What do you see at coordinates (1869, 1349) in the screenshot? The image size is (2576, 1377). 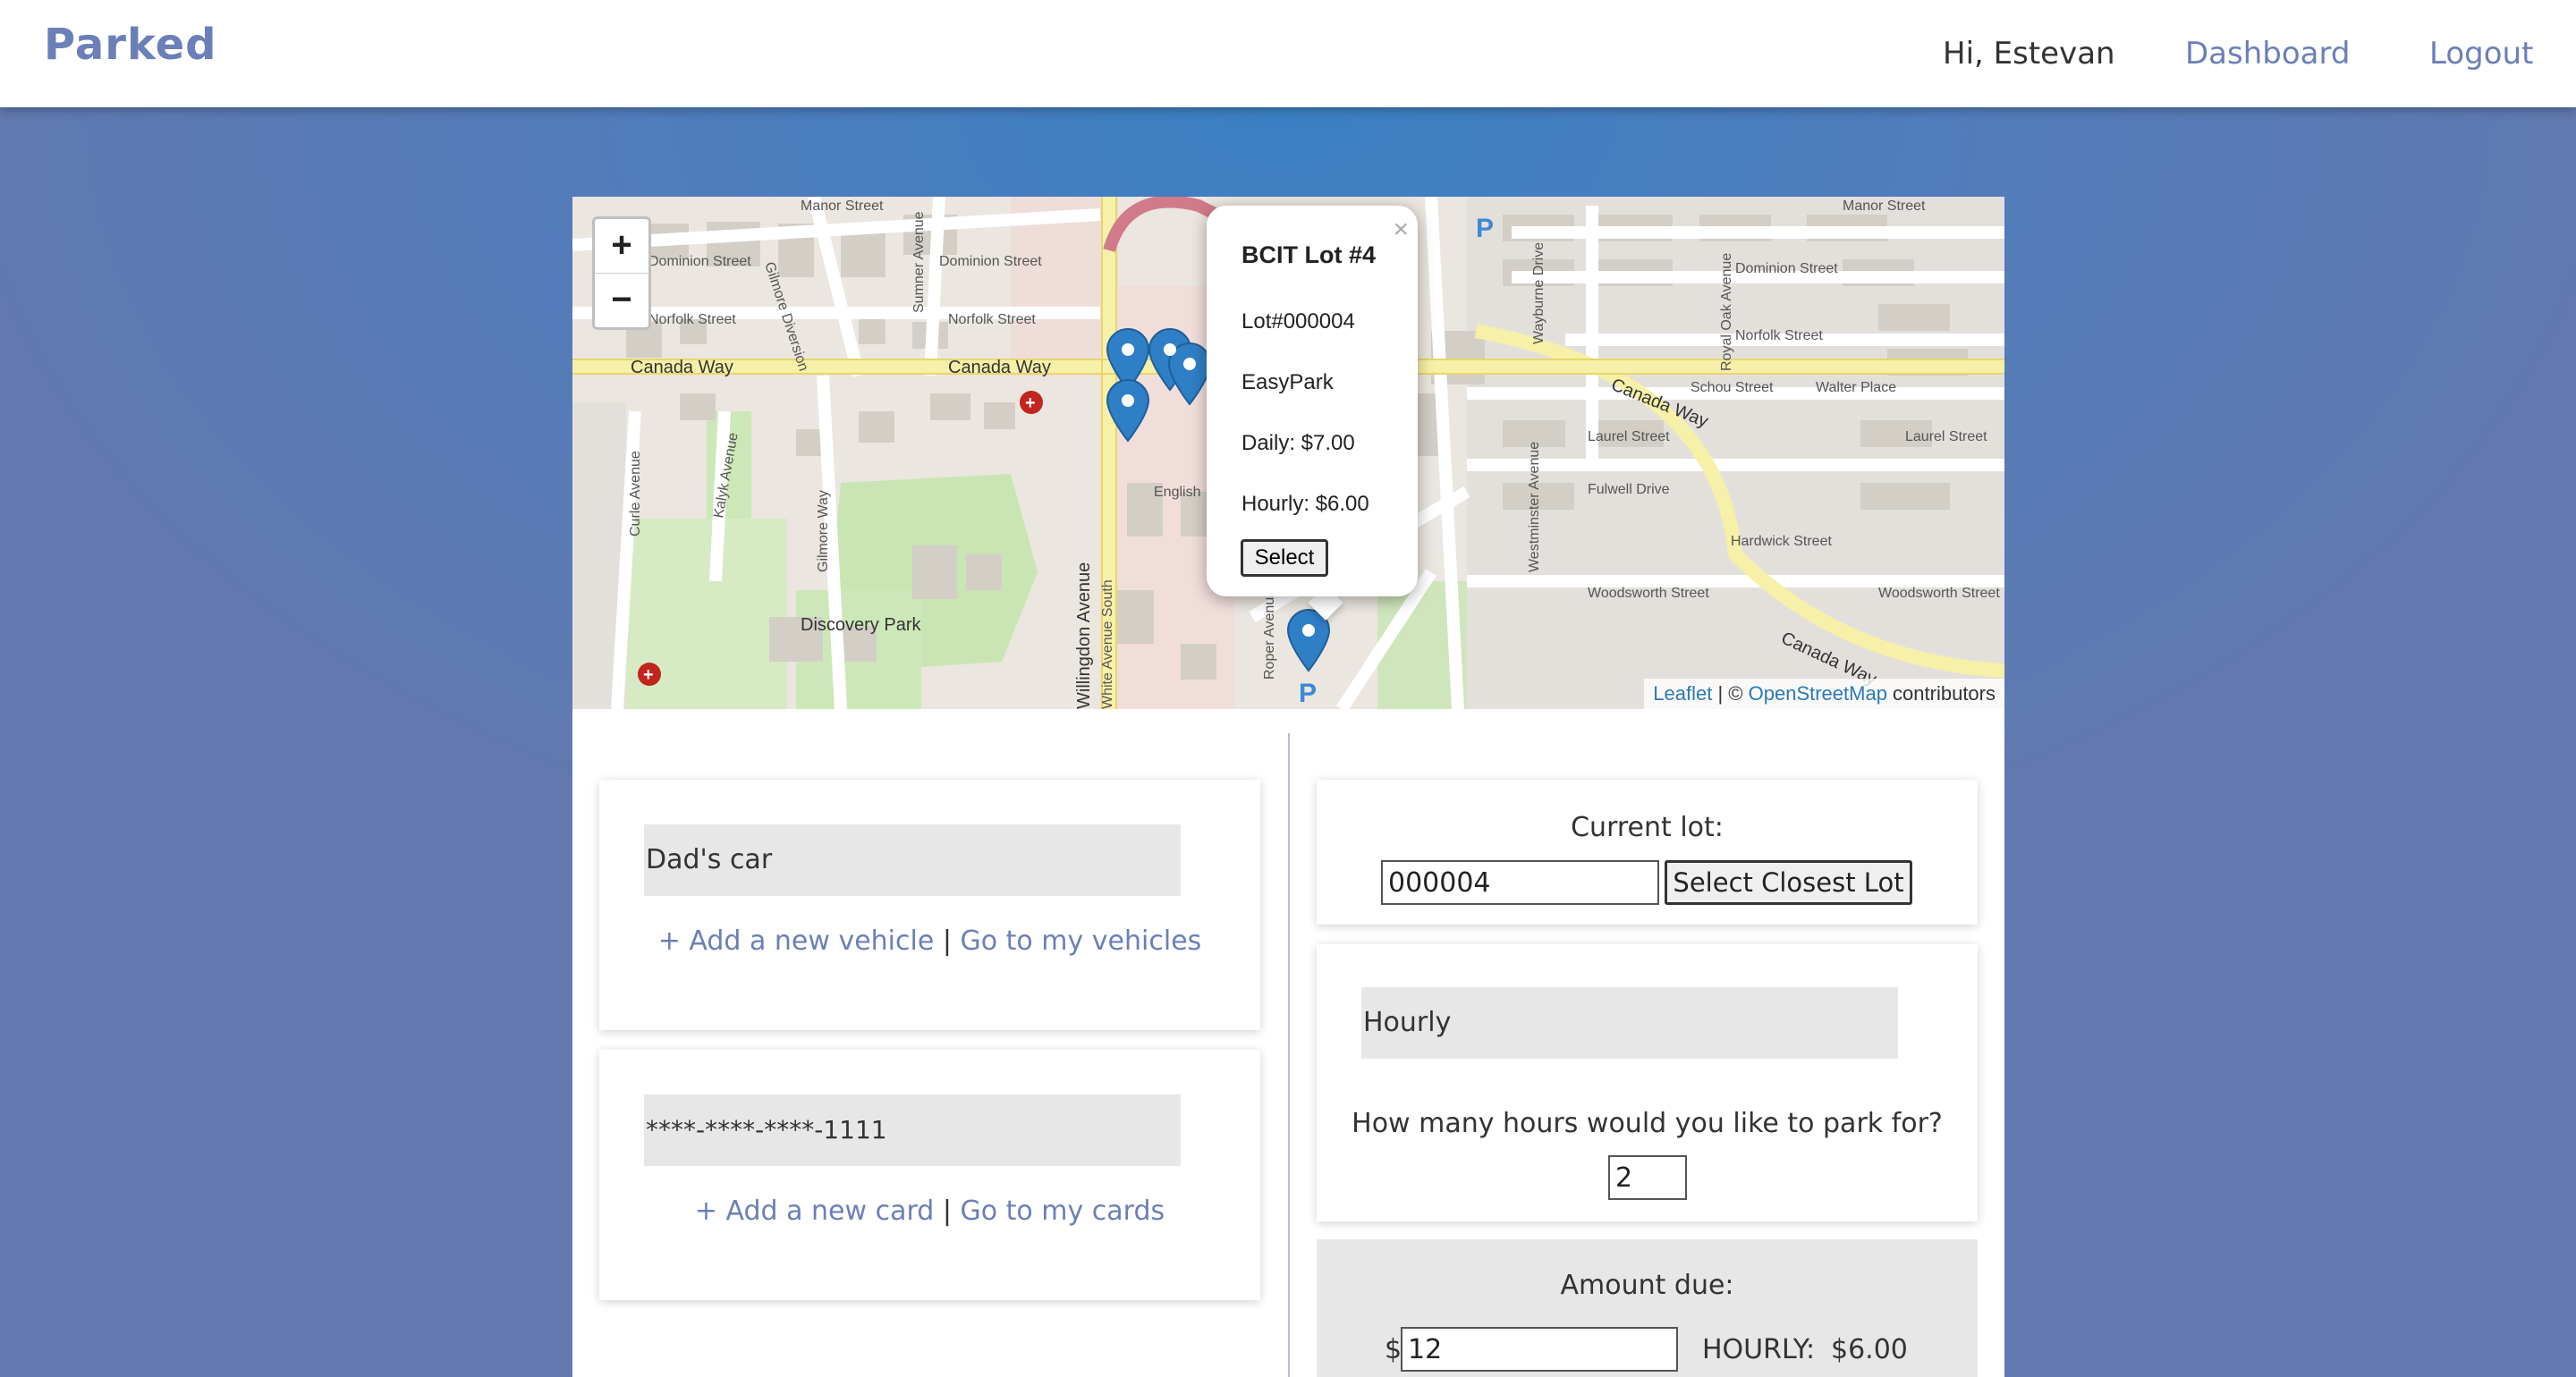 I see `rate-value: $6.00` at bounding box center [1869, 1349].